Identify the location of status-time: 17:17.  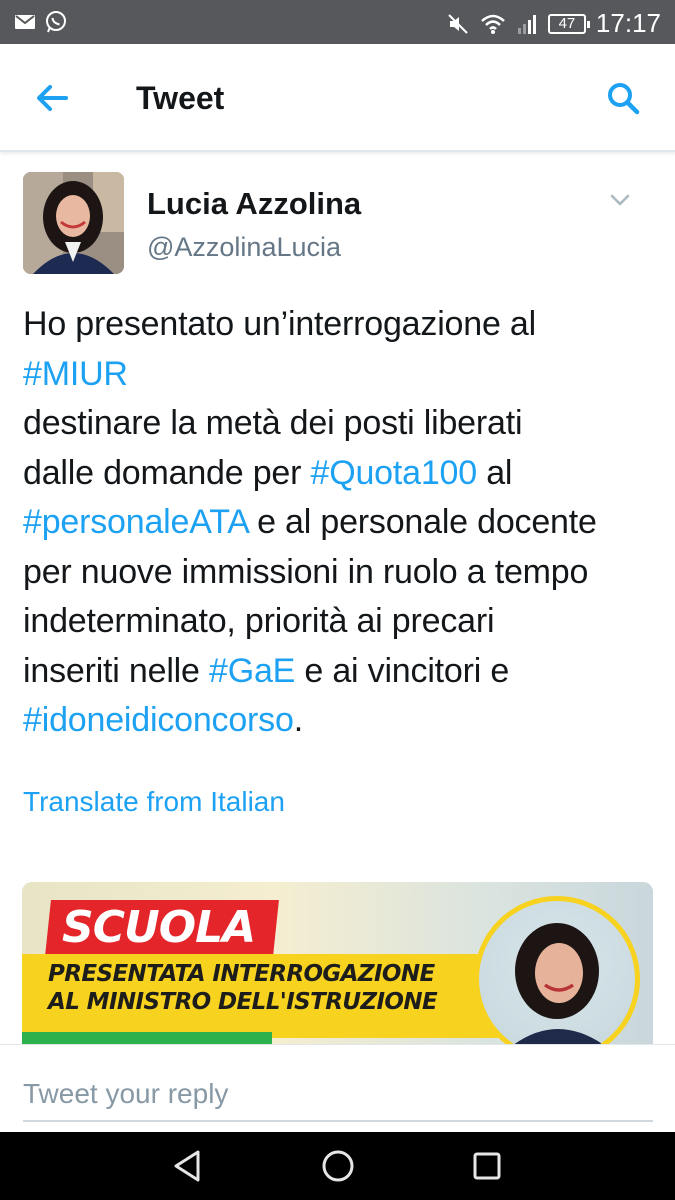
(628, 23).